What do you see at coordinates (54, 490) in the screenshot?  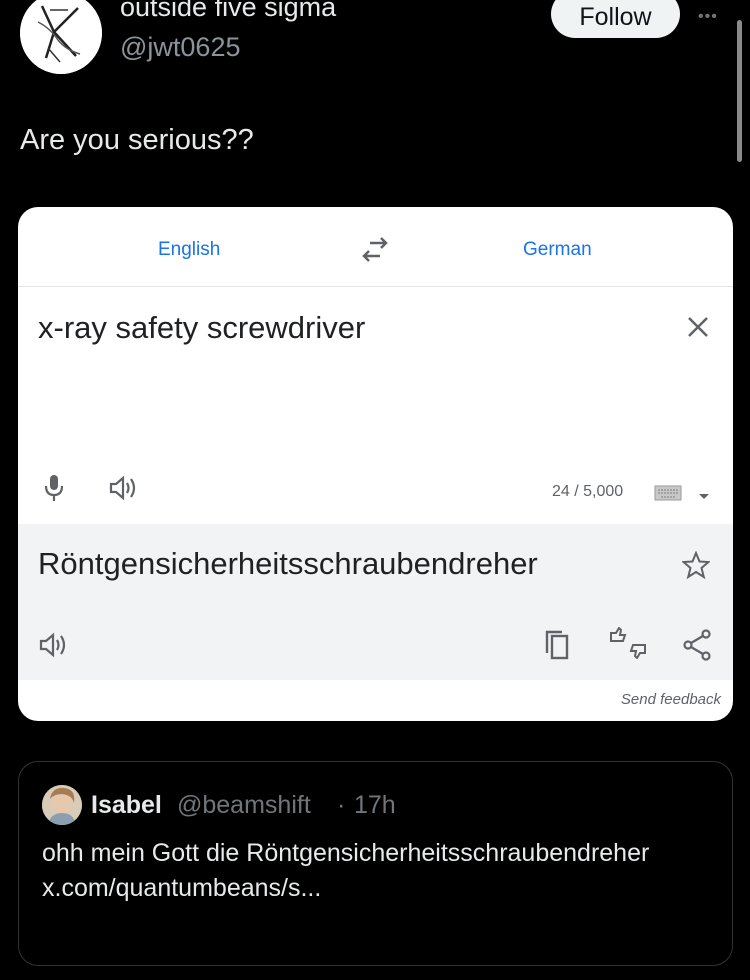 I see `mic-icon` at bounding box center [54, 490].